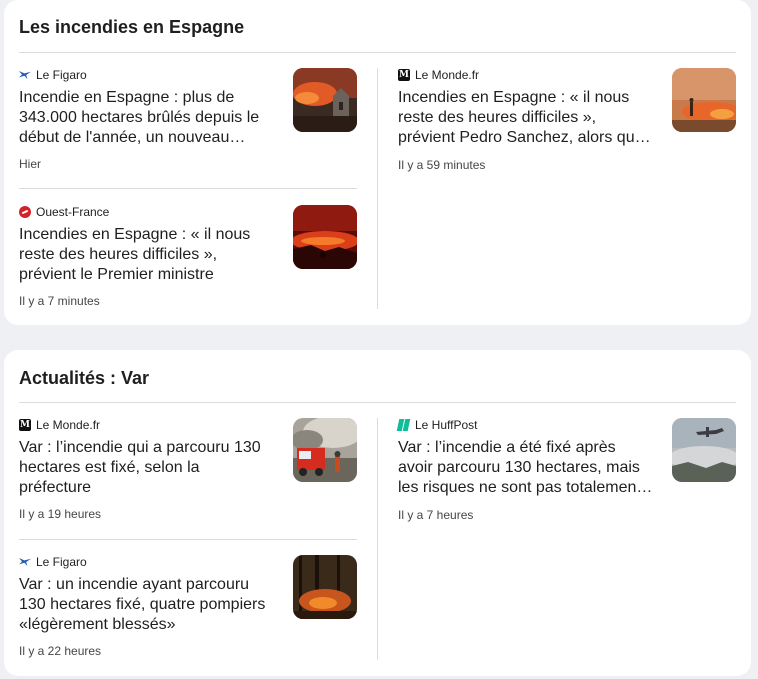 Image resolution: width=758 pixels, height=679 pixels. I want to click on story-source: Ouest-France, so click(64, 212).